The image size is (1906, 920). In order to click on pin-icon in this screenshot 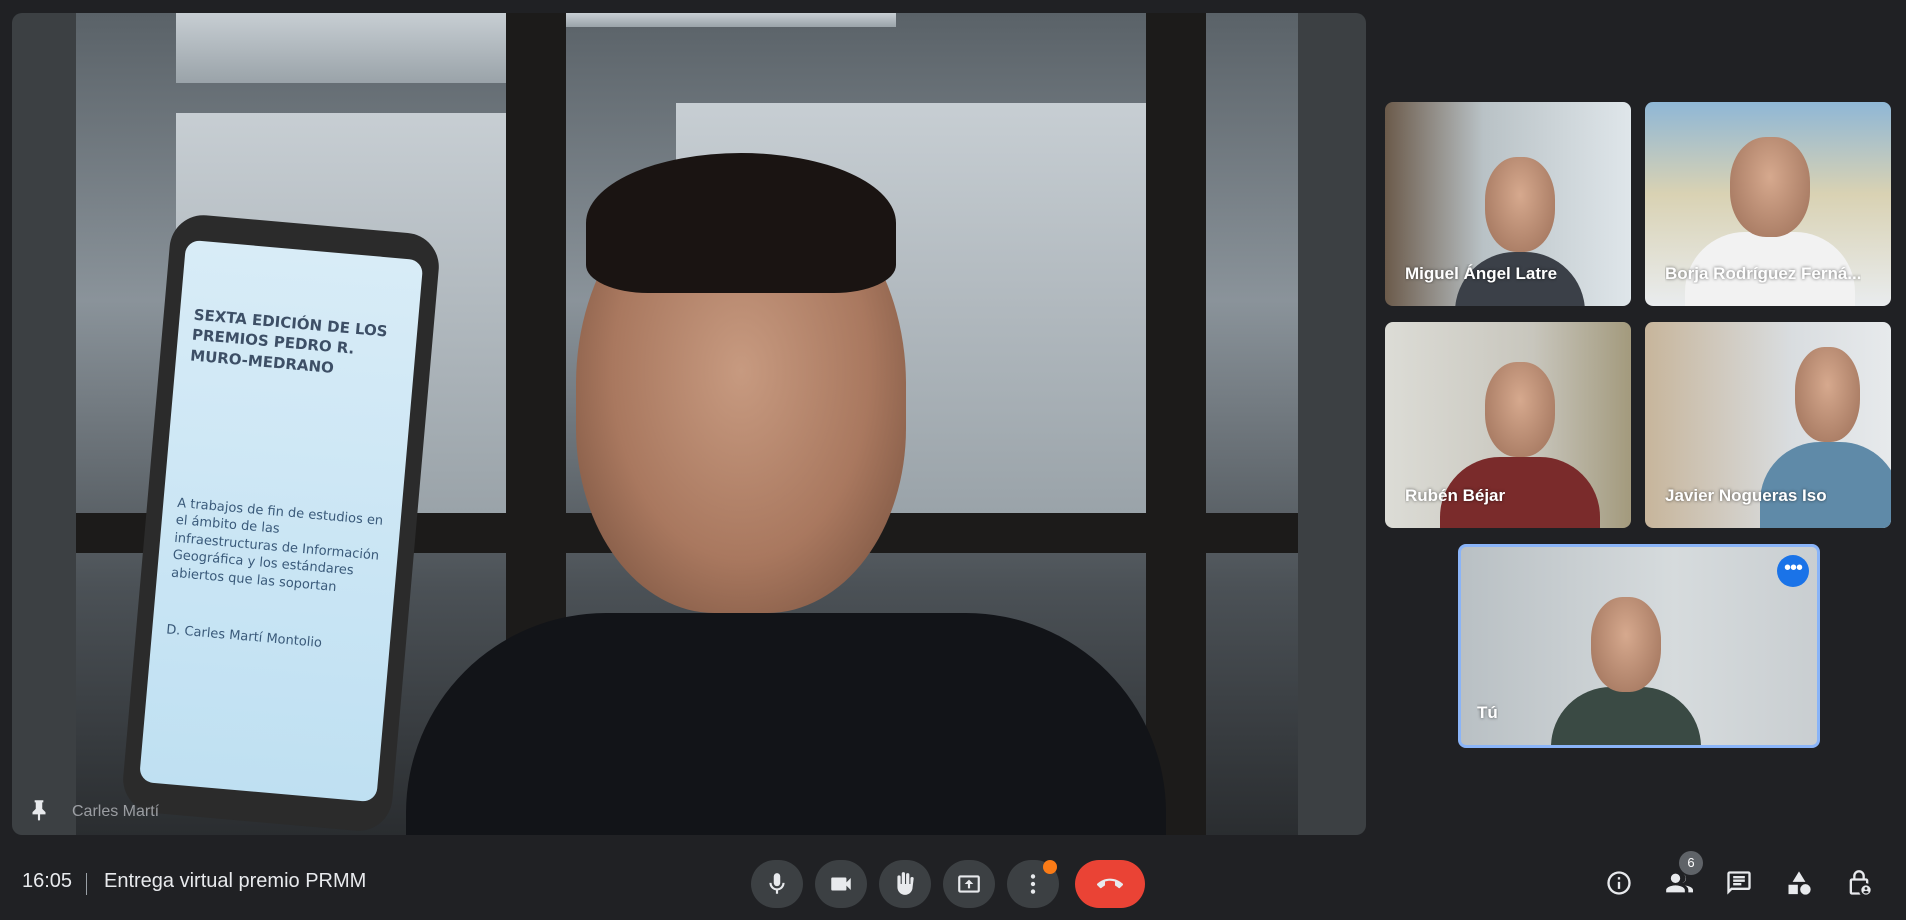, I will do `click(39, 810)`.